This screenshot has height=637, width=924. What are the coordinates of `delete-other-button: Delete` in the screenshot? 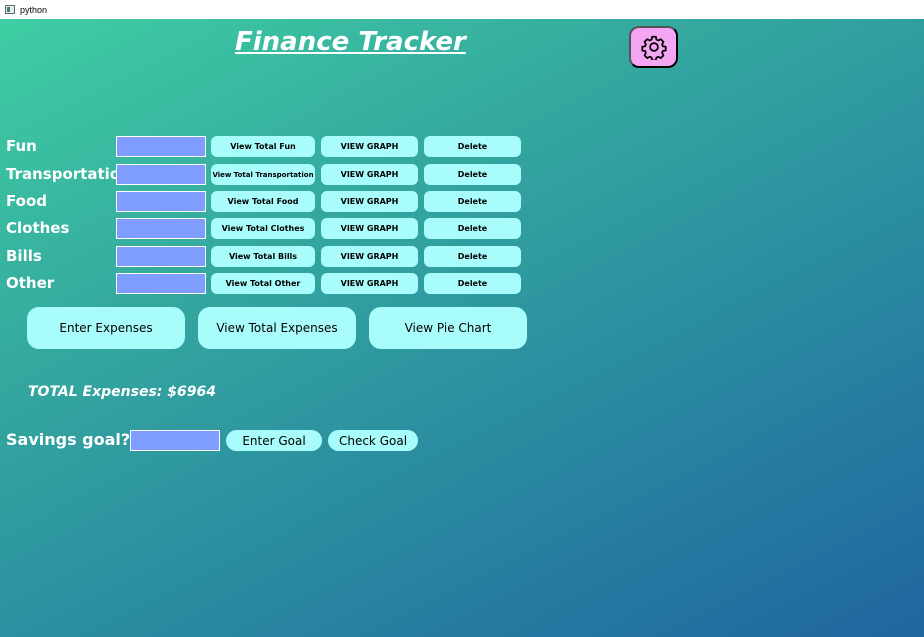 It's located at (472, 283).